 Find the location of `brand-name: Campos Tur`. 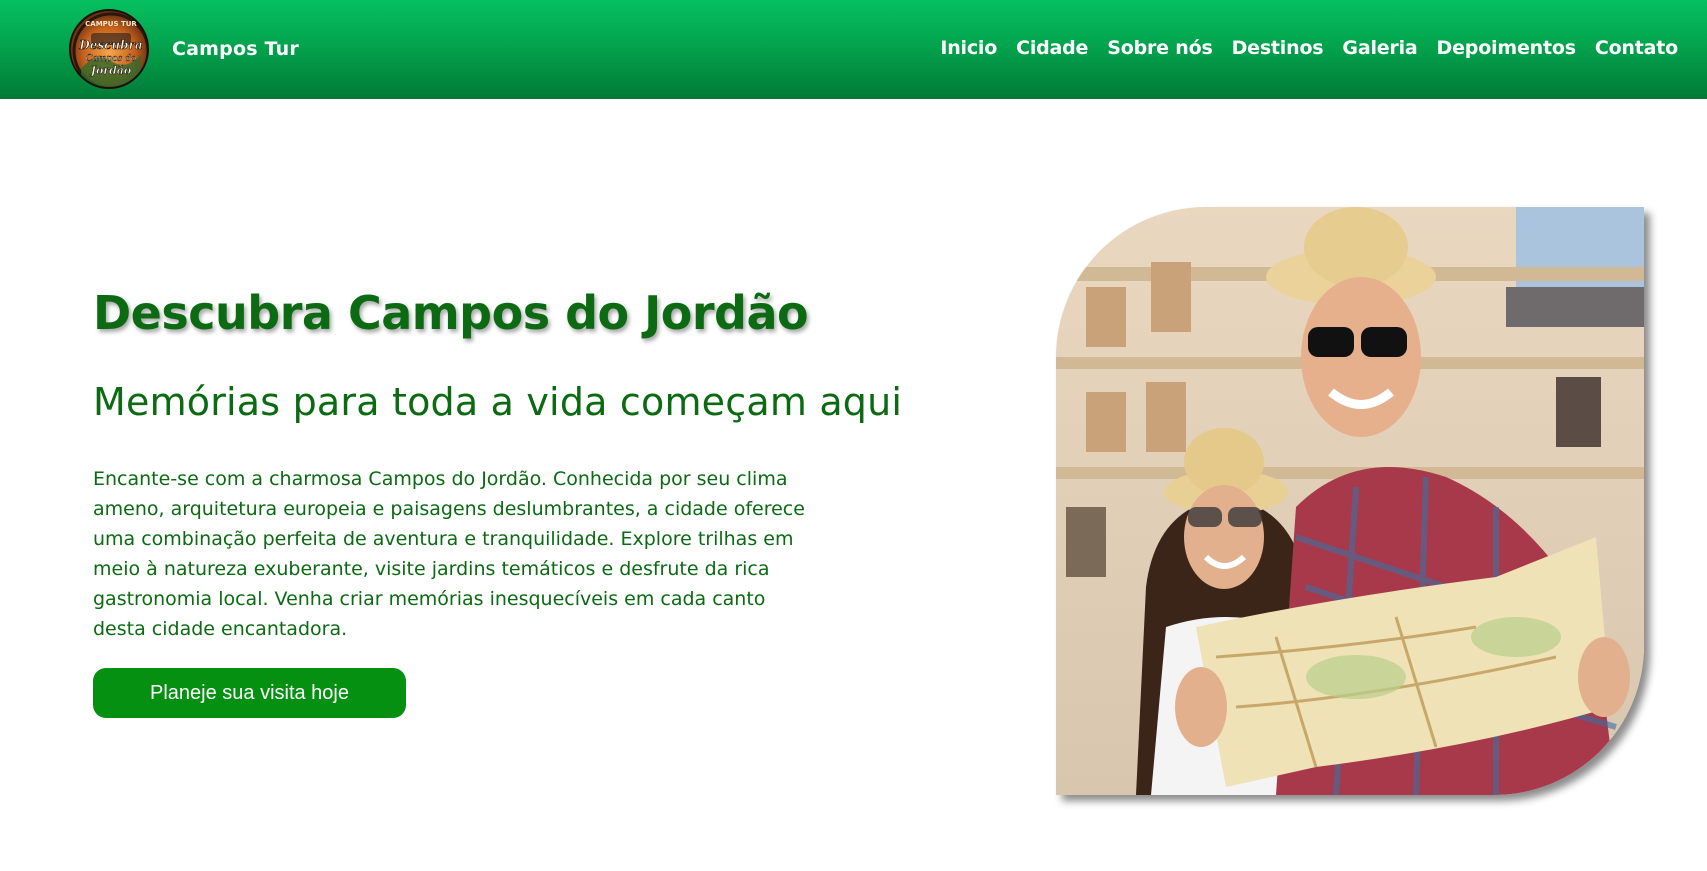

brand-name: Campos Tur is located at coordinates (235, 49).